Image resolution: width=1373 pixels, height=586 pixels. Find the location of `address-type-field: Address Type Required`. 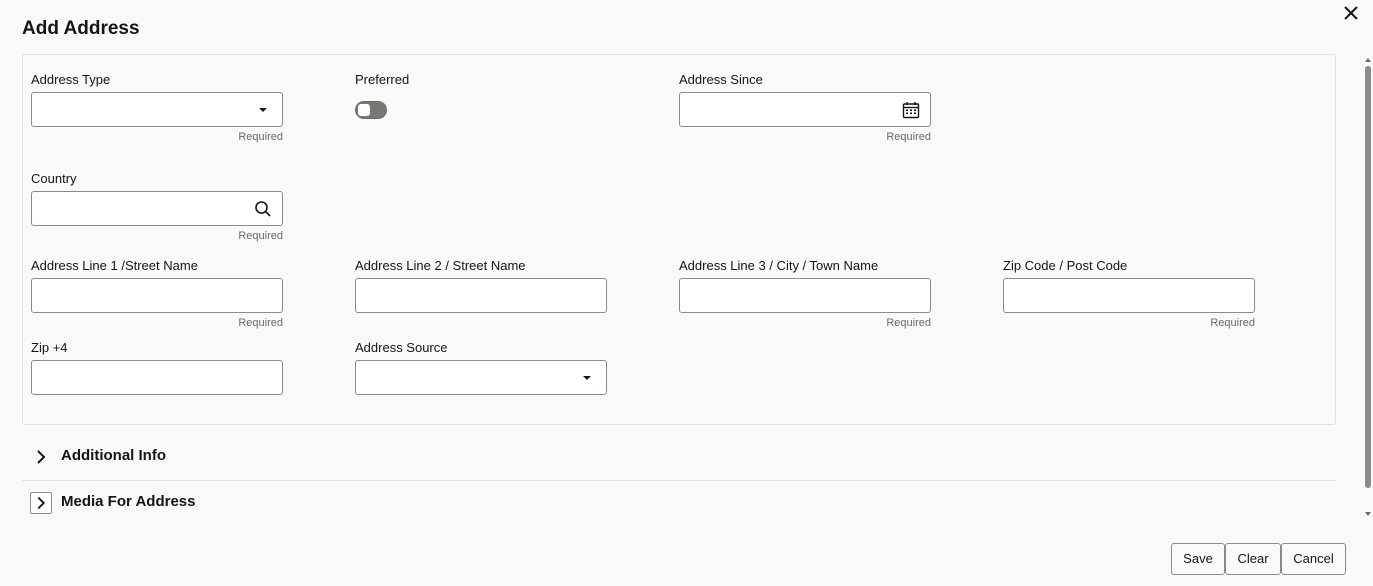

address-type-field: Address Type Required is located at coordinates (157, 107).